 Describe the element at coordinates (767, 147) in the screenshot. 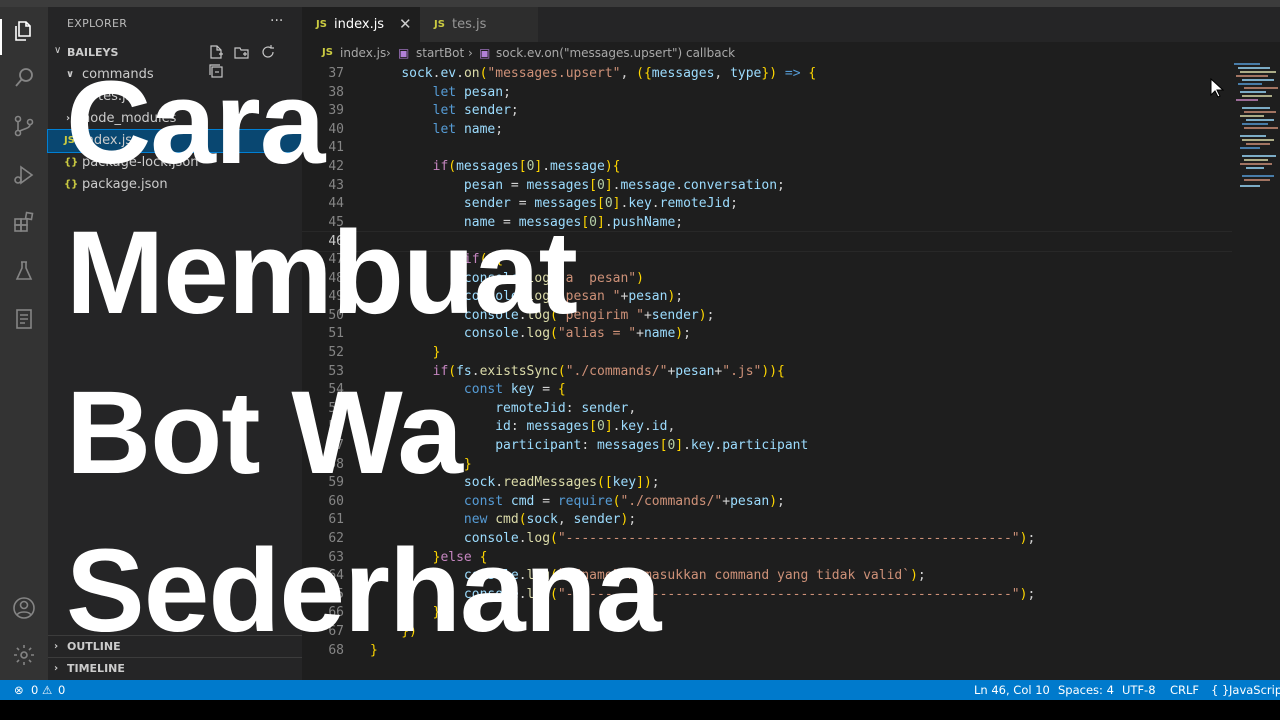

I see `code-line: 41` at that location.